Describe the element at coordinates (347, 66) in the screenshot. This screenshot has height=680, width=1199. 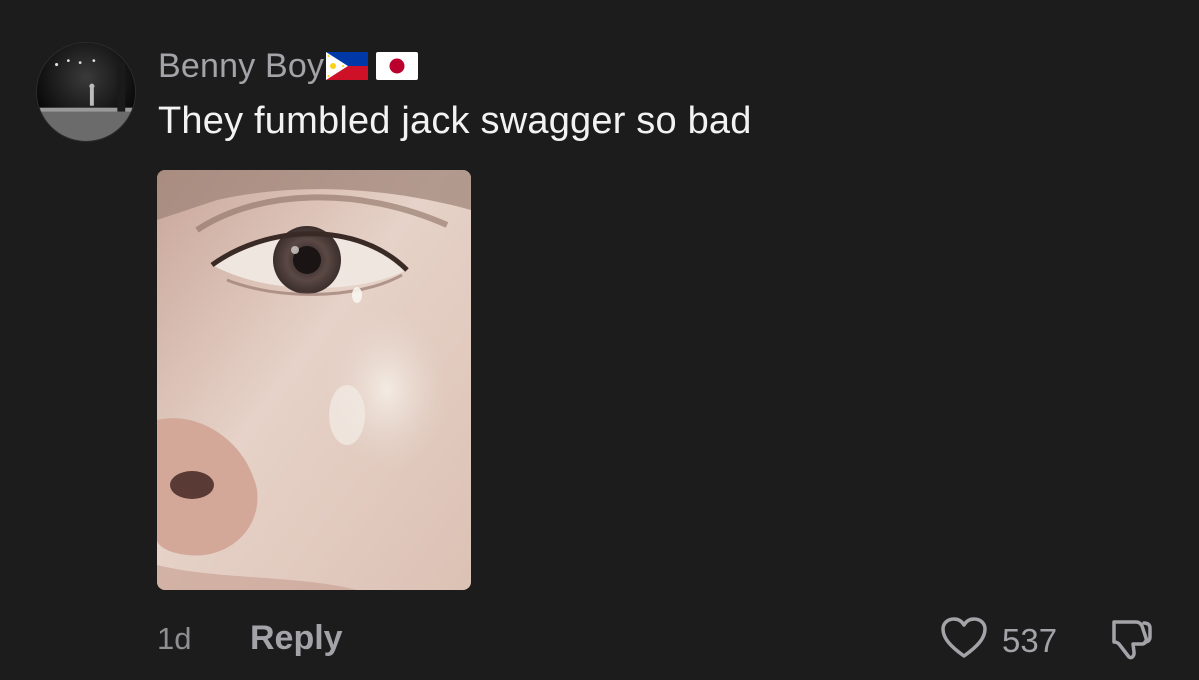
I see `philippines-flag-icon` at that location.